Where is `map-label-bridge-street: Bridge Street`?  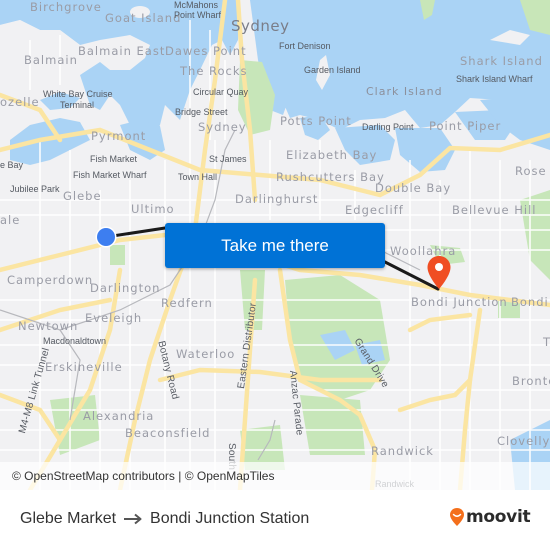
map-label-bridge-street: Bridge Street is located at coordinates (201, 112).